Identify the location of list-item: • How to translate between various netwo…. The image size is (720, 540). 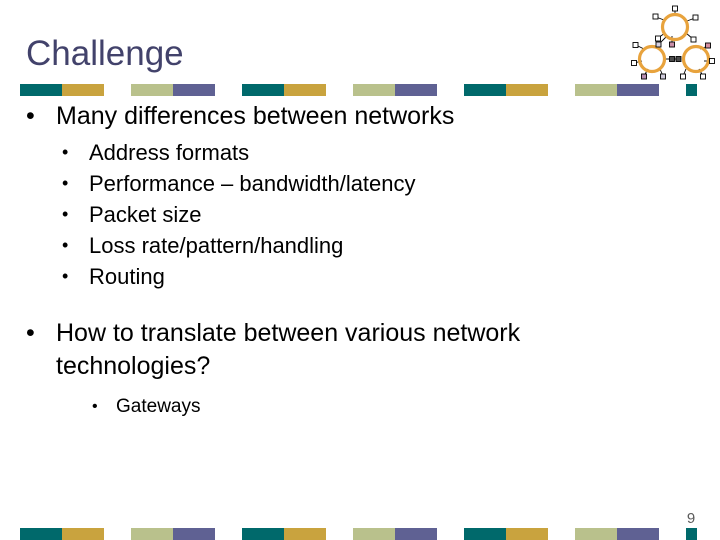
(353, 350).